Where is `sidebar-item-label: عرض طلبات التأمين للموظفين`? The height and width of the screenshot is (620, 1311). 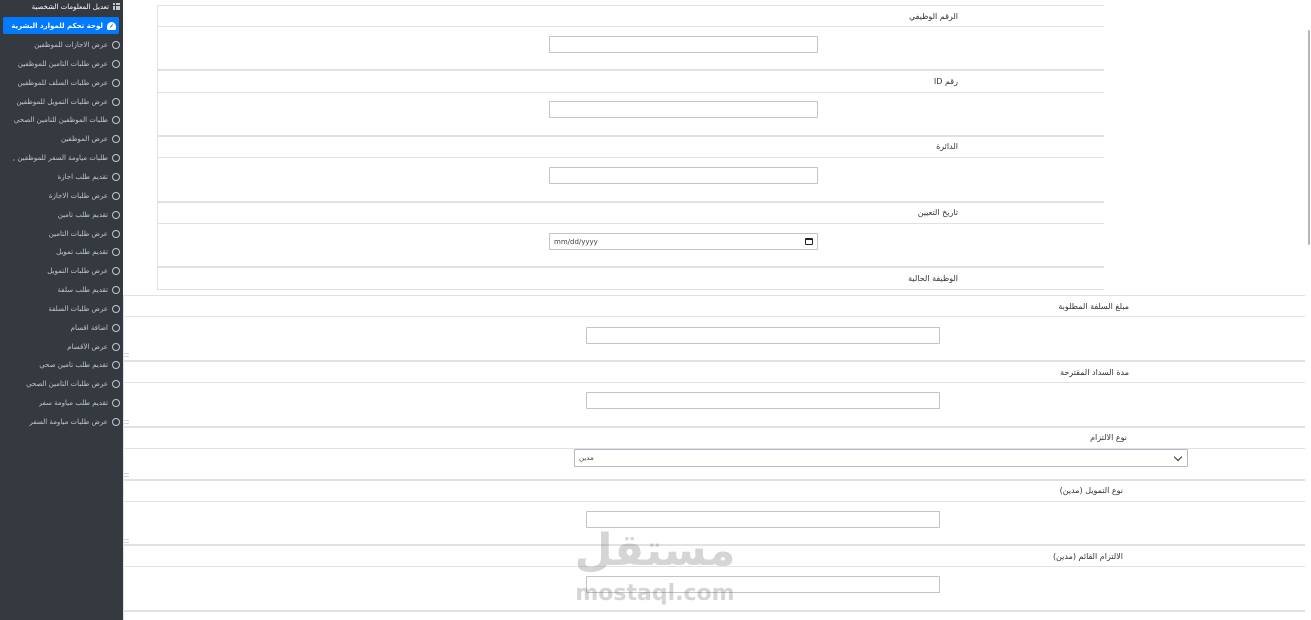
sidebar-item-label: عرض طلبات التأمين للموظفين is located at coordinates (62, 63).